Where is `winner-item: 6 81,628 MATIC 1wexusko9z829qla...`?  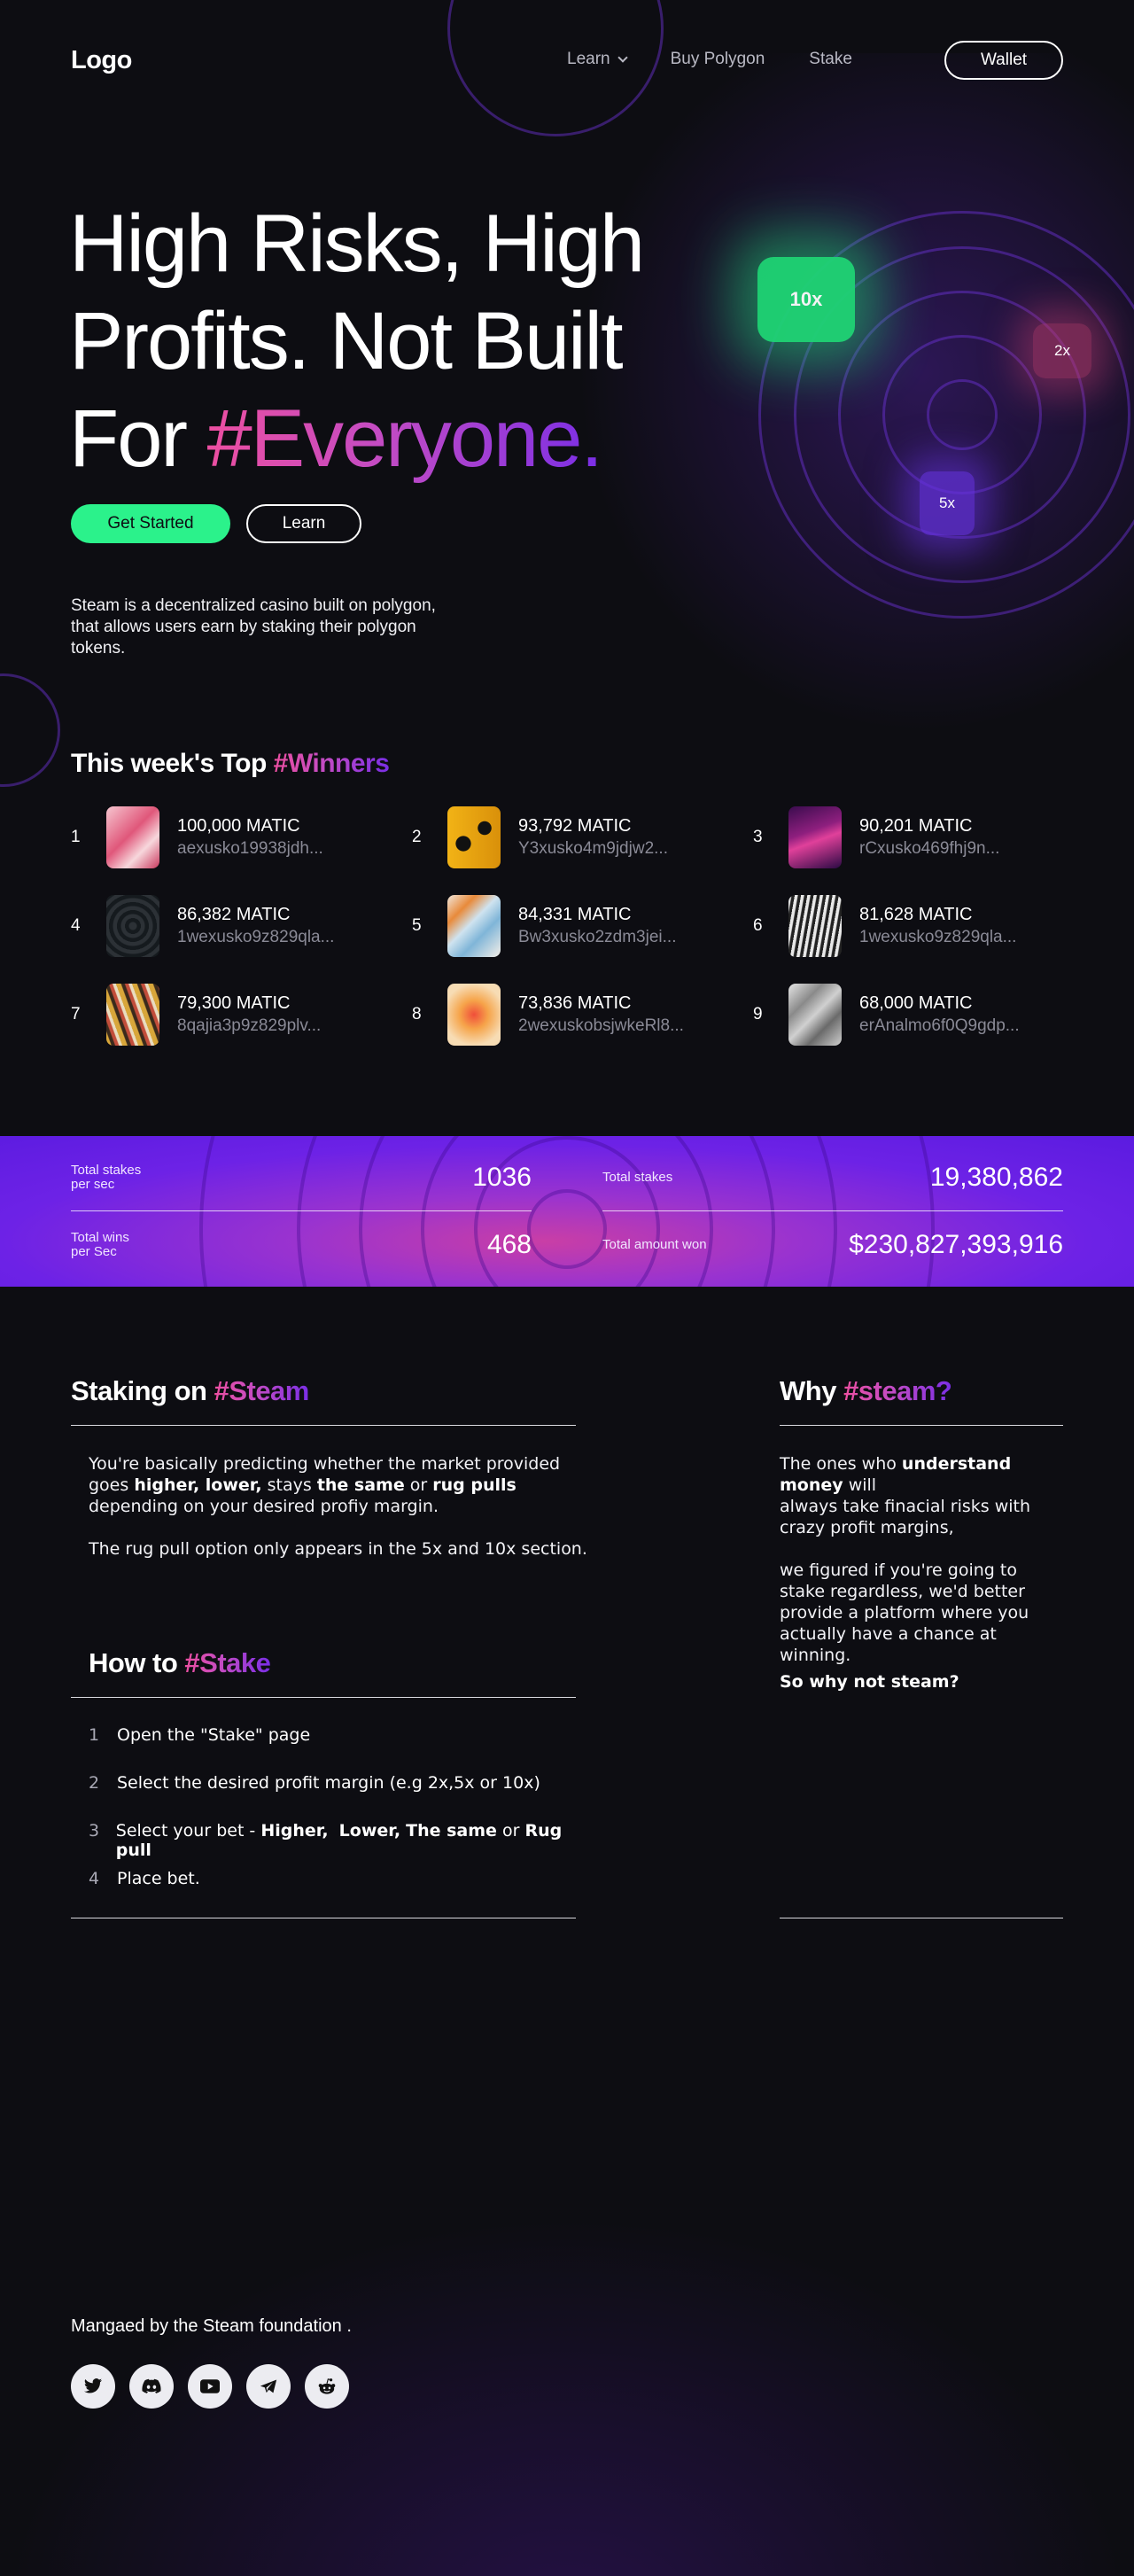
winner-item: 6 81,628 MATIC 1wexusko9z829qla... is located at coordinates (908, 926).